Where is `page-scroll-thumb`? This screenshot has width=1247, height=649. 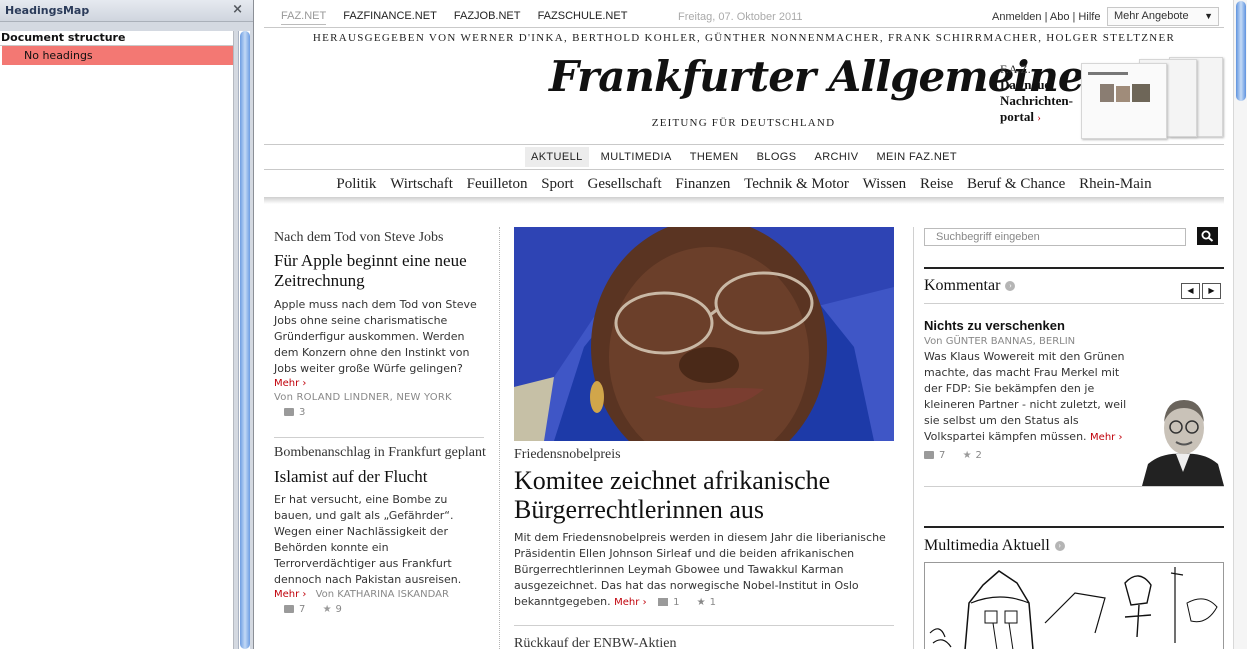
page-scroll-thumb is located at coordinates (1241, 51).